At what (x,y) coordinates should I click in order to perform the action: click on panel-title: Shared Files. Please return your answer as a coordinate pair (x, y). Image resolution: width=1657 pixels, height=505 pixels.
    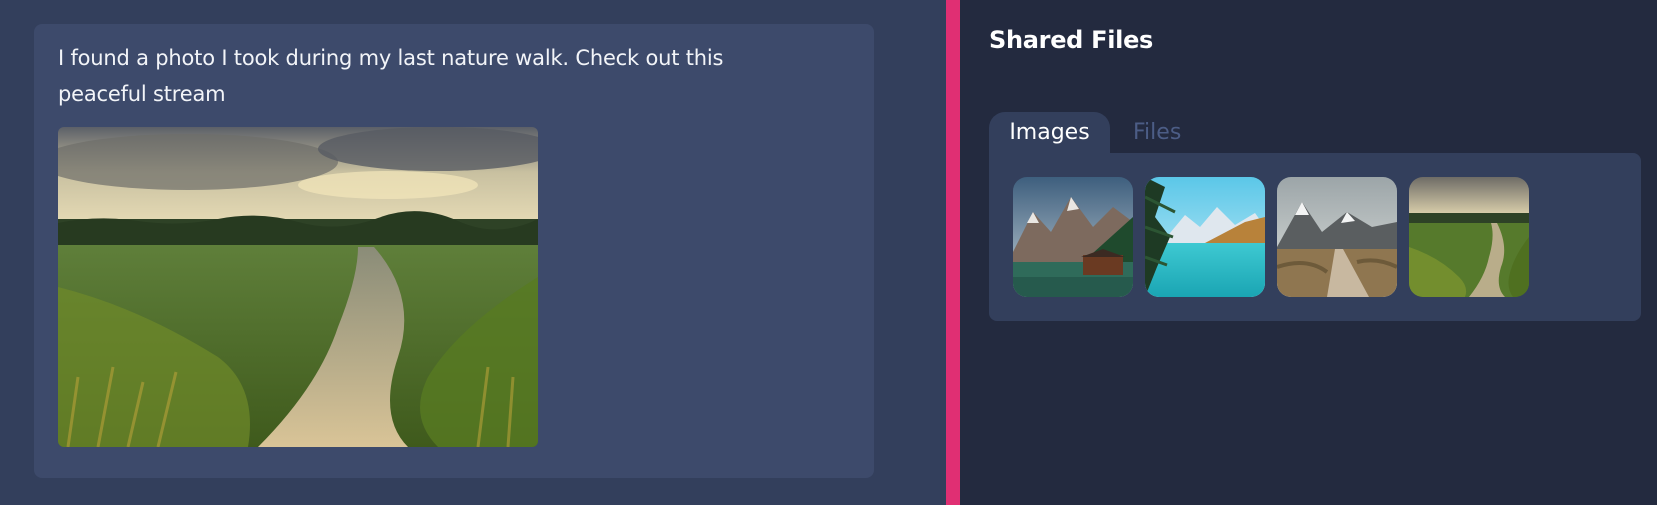
    Looking at the image, I should click on (1071, 40).